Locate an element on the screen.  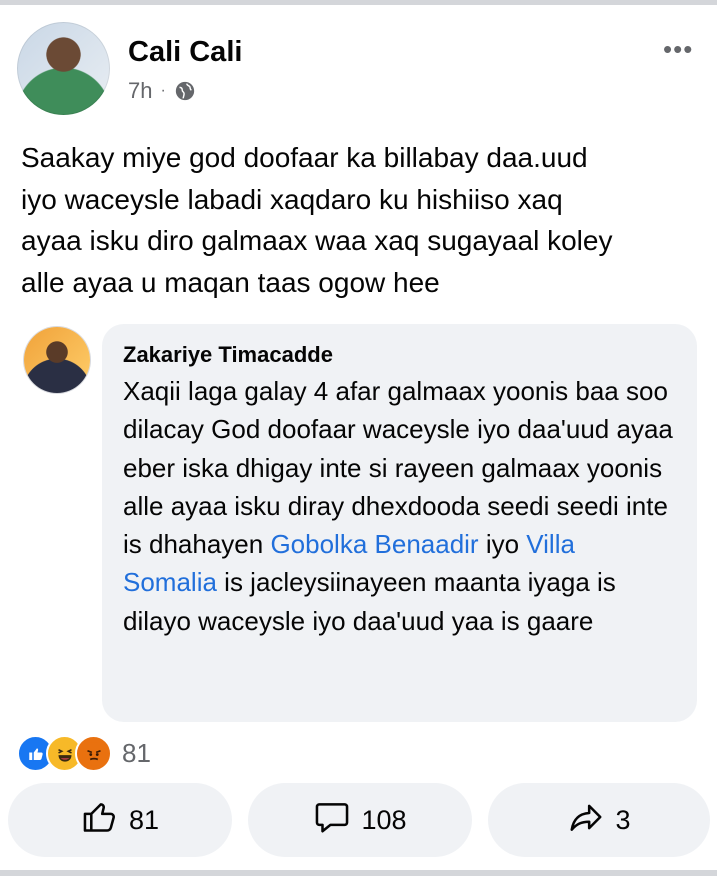
post-actions: 81 108 3 is located at coordinates (358, 820).